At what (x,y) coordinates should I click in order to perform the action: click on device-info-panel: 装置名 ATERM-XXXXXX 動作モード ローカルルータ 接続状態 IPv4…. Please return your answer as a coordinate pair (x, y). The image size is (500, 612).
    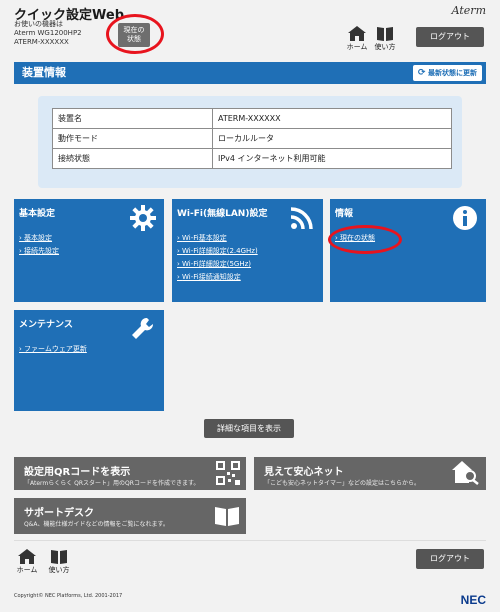
    Looking at the image, I should click on (250, 142).